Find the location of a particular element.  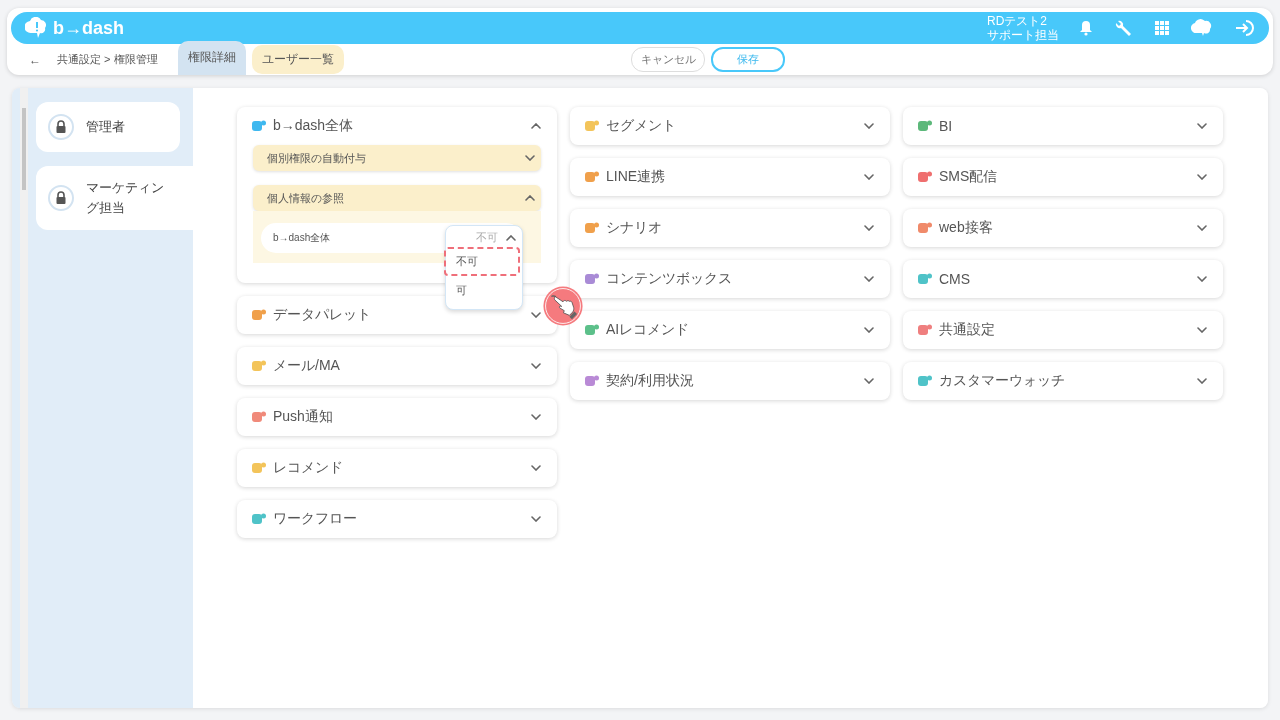

tab: ユーザー一覧 is located at coordinates (297, 59).